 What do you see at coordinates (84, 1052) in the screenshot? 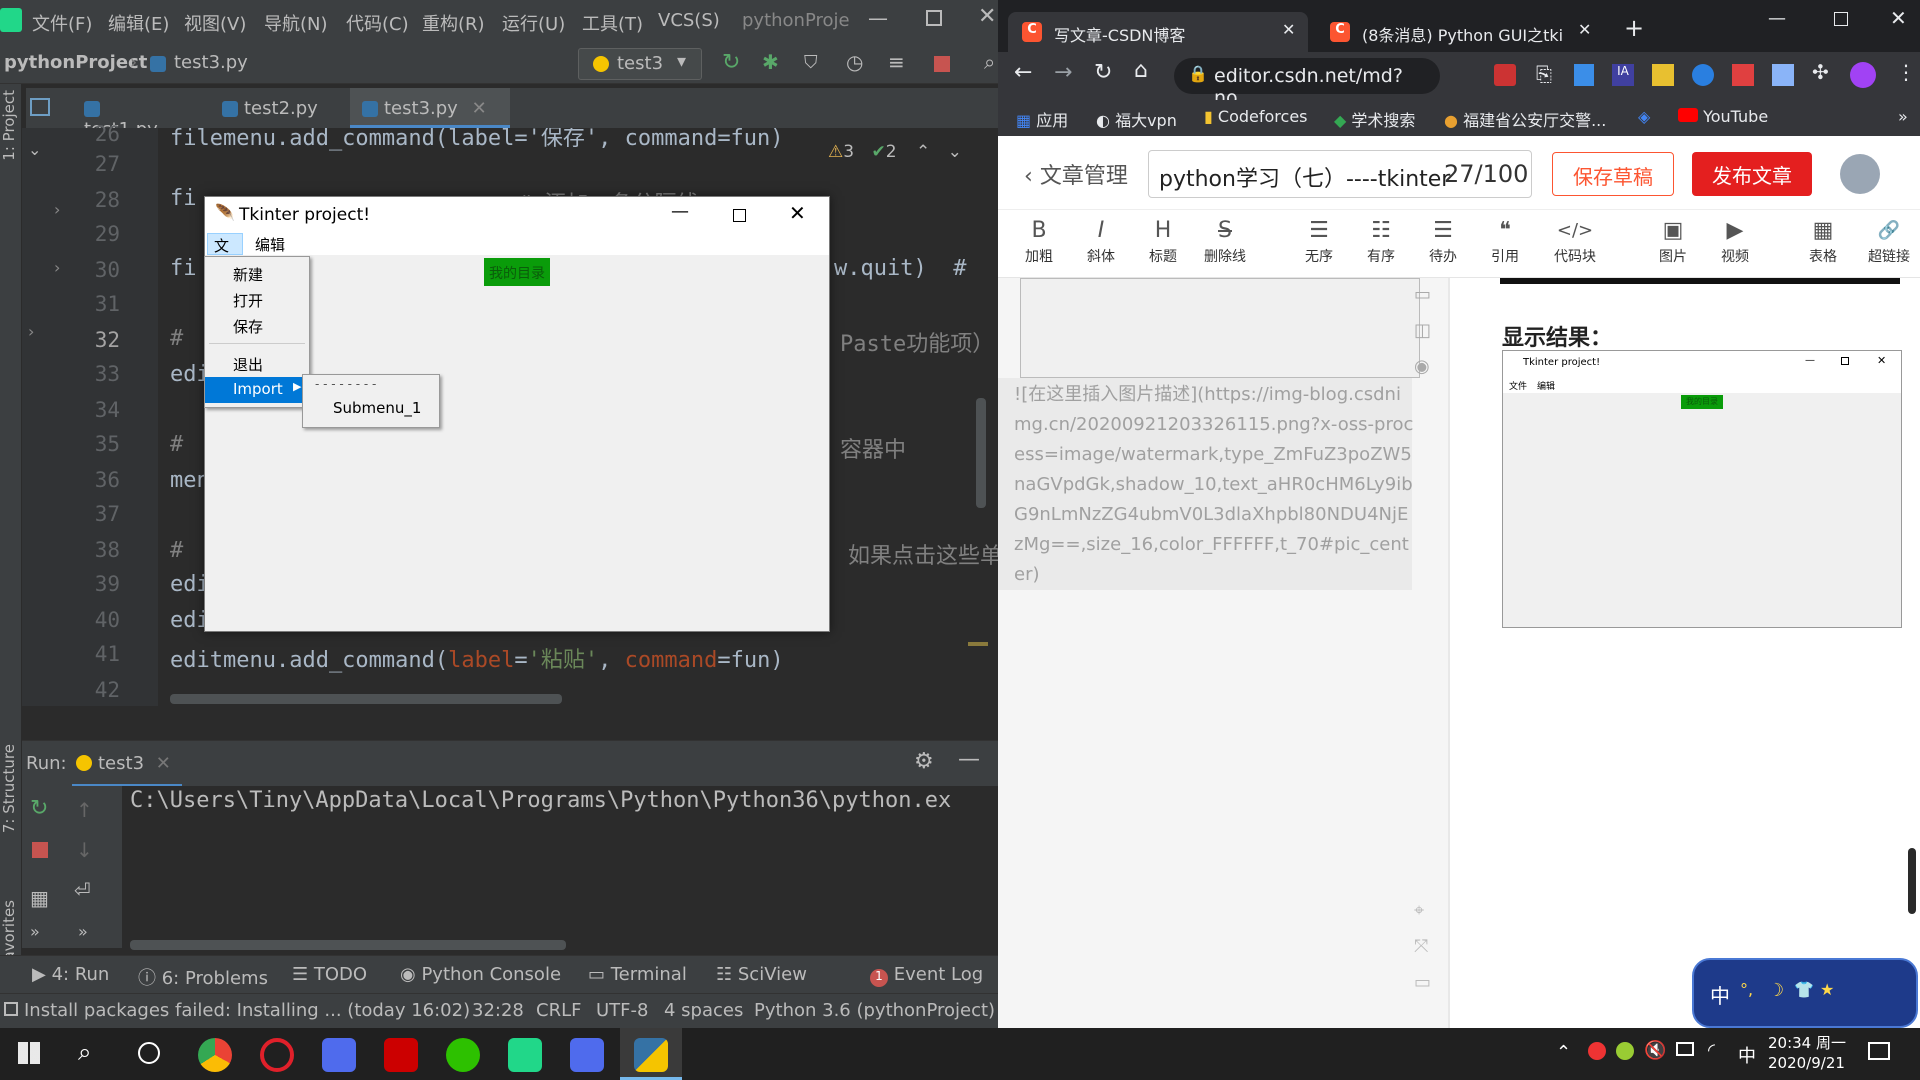
I see `search-icon: ⌕` at bounding box center [84, 1052].